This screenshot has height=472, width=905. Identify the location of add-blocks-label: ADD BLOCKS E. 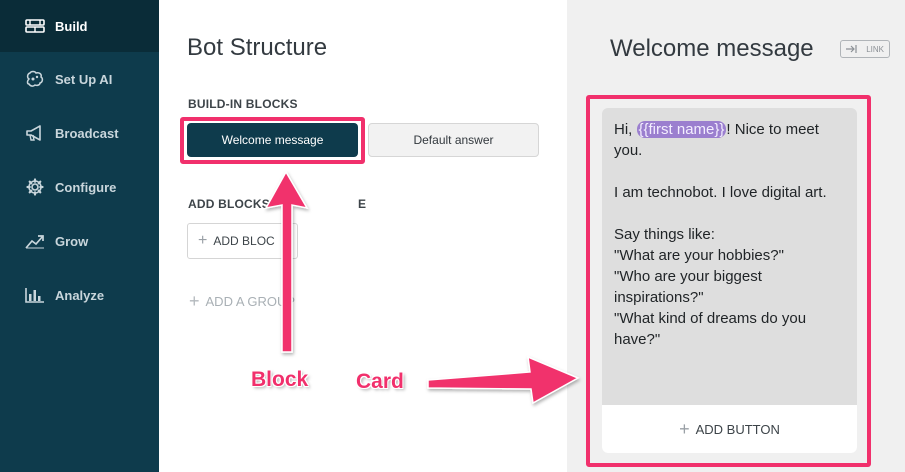
(277, 204).